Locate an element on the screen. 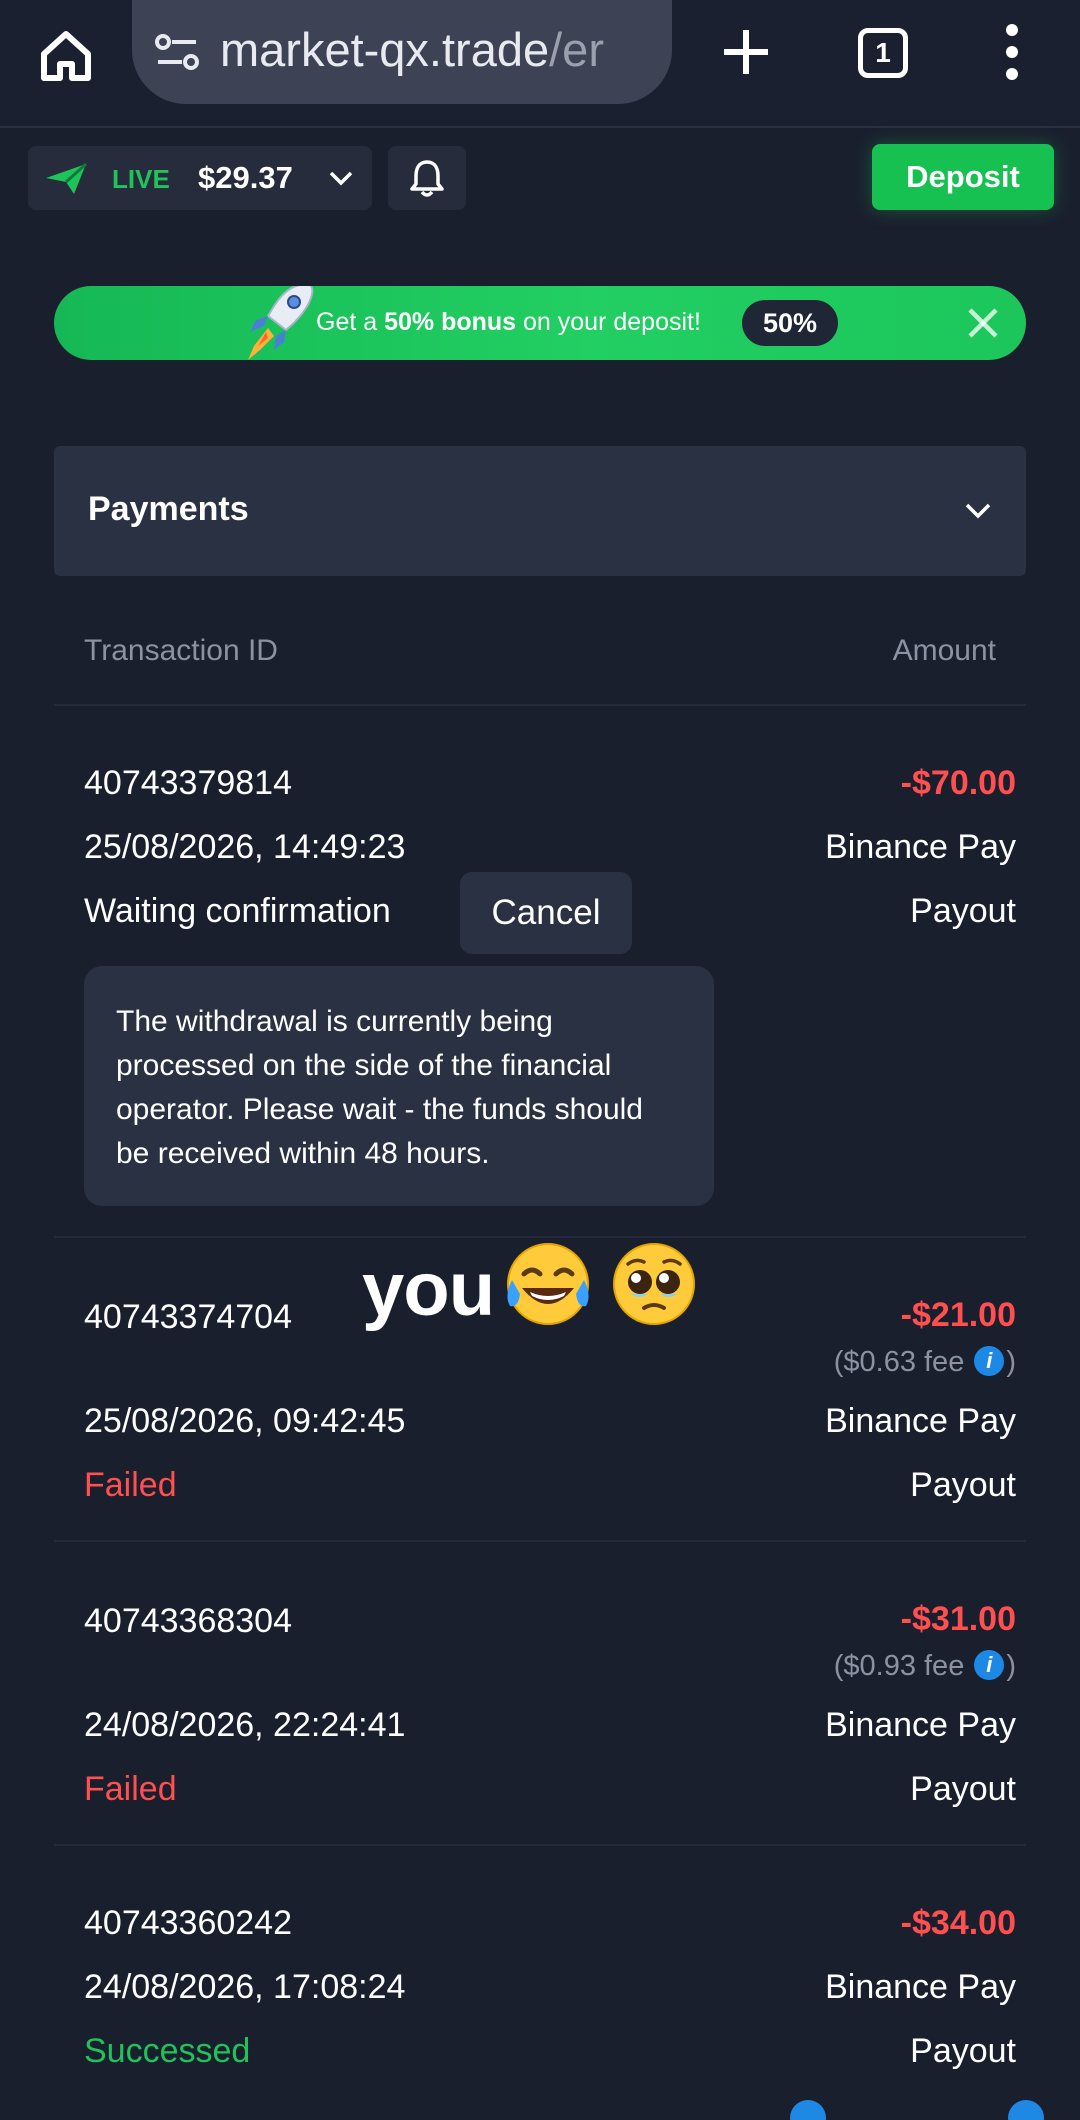 The image size is (1080, 2120). transaction-id: 40743374704 is located at coordinates (188, 1317).